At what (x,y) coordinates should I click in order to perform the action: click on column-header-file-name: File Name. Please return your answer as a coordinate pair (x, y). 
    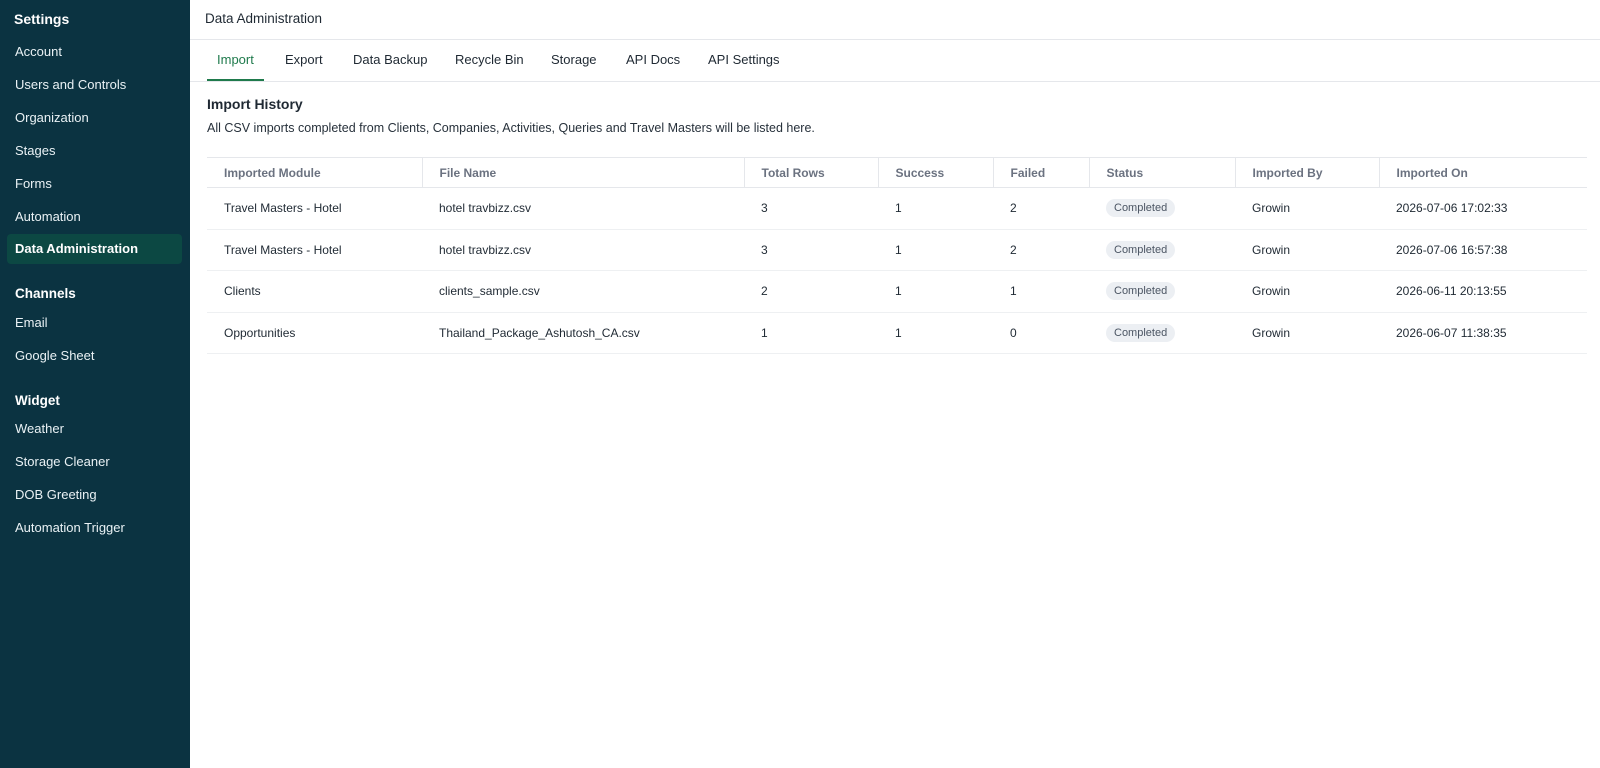
    Looking at the image, I should click on (583, 172).